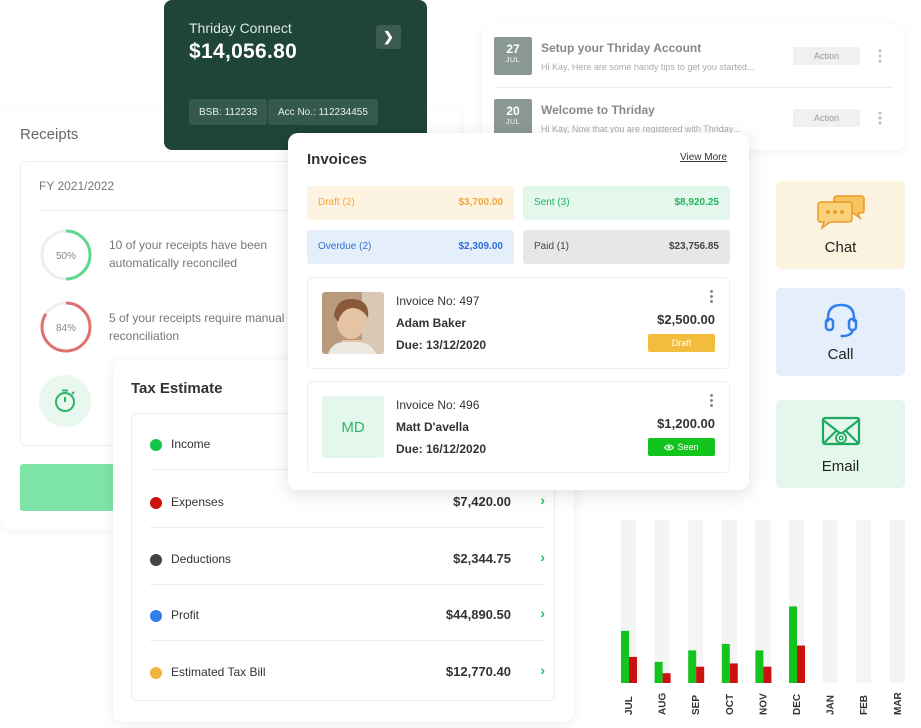 The width and height of the screenshot is (921, 728). Describe the element at coordinates (898, 703) in the screenshot. I see `x-tick-label: MAR` at that location.